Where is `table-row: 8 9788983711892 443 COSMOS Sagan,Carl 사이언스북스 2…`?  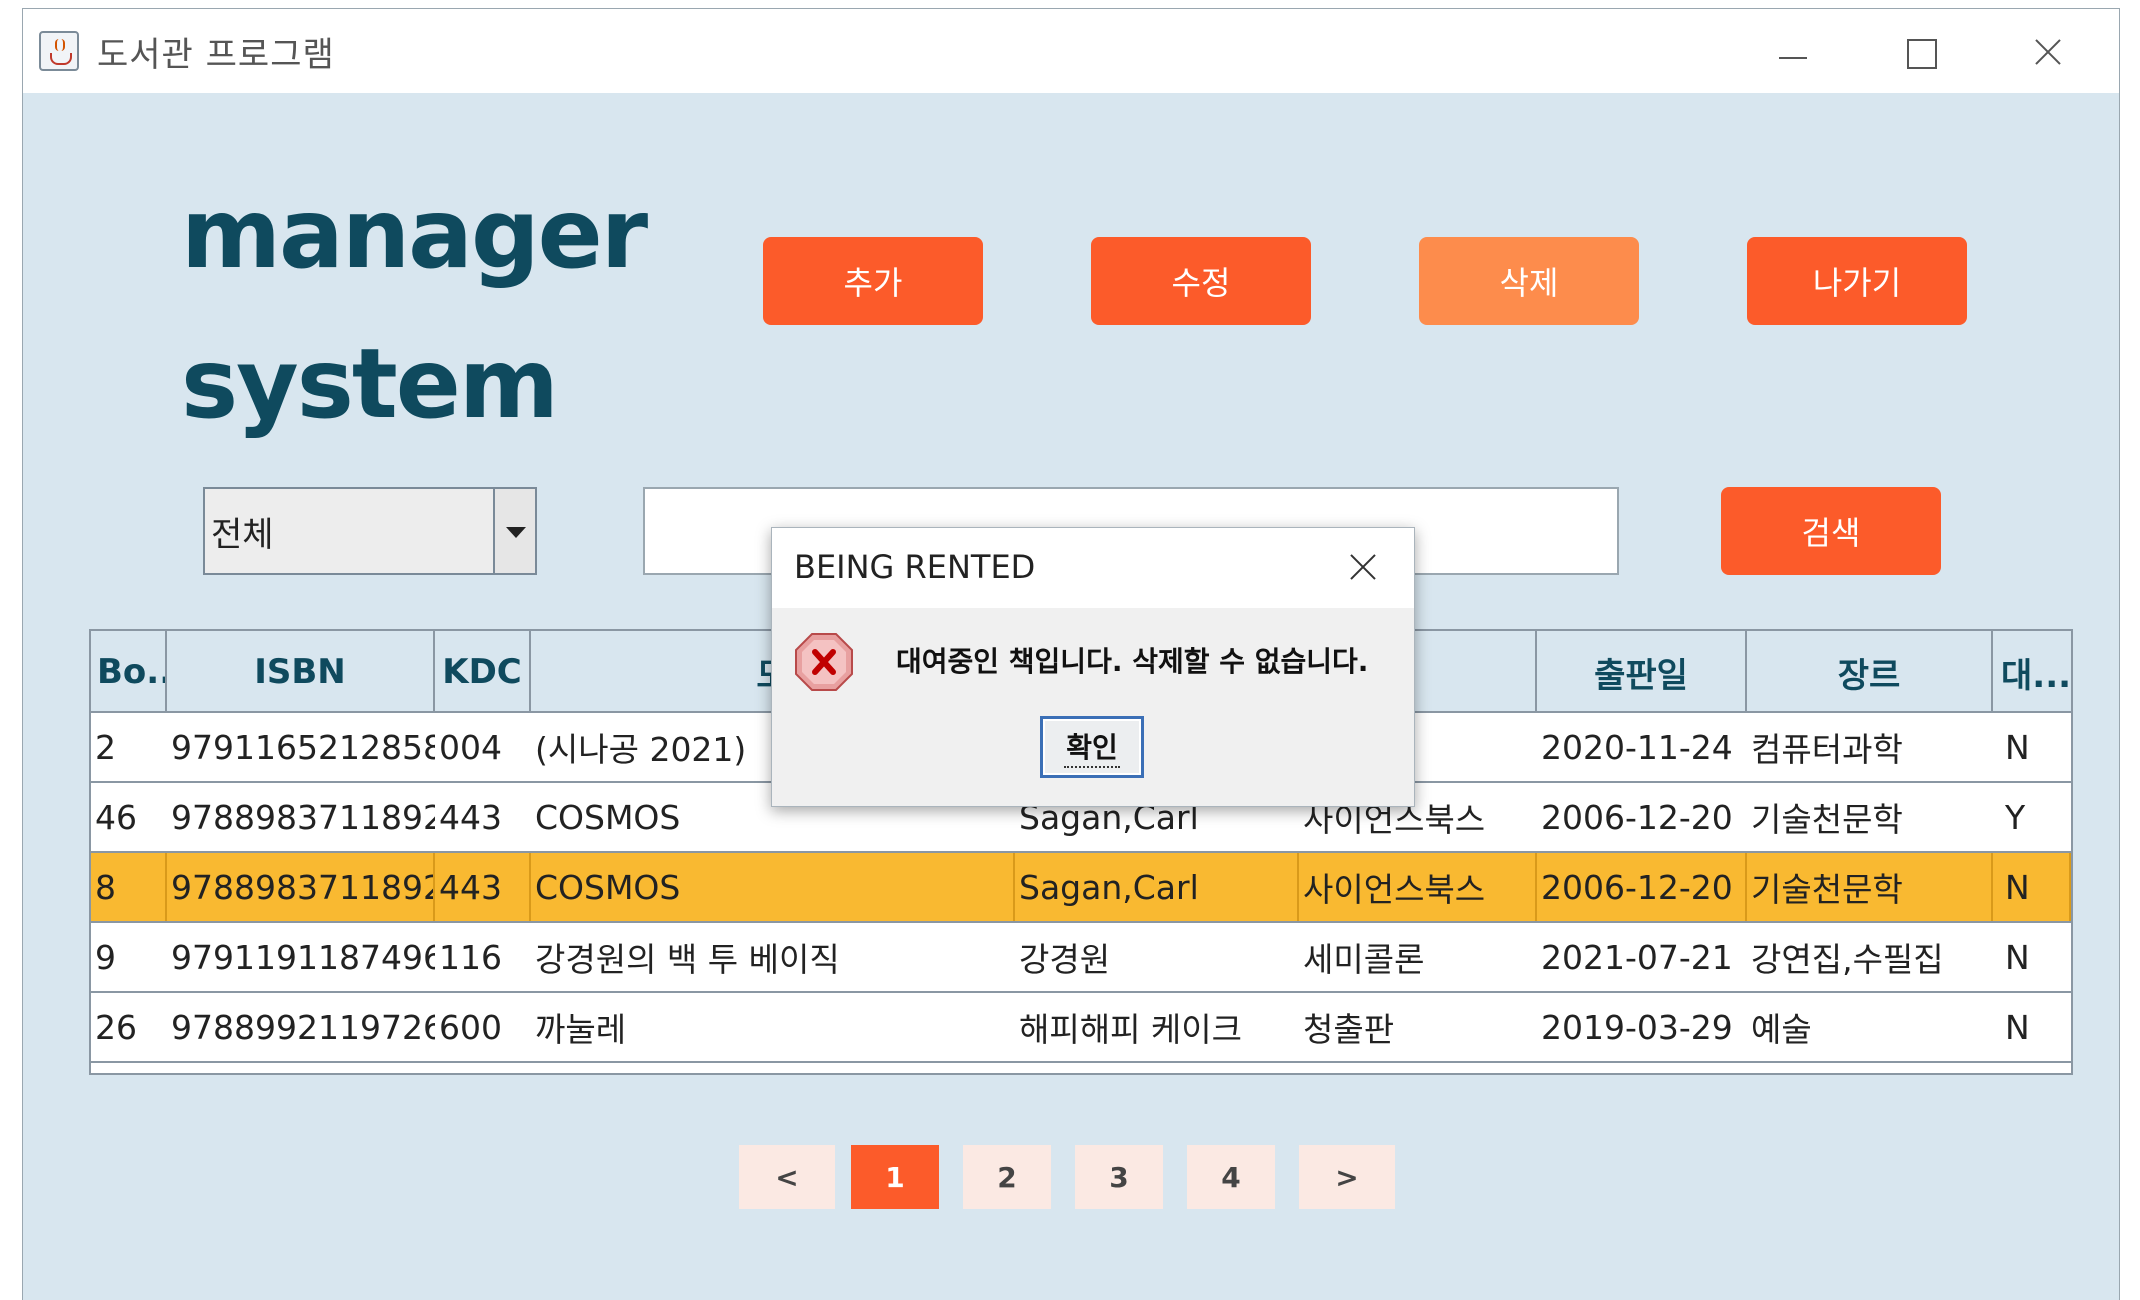 table-row: 8 9788983711892 443 COSMOS Sagan,Carl 사이언스북스 2… is located at coordinates (1081, 888).